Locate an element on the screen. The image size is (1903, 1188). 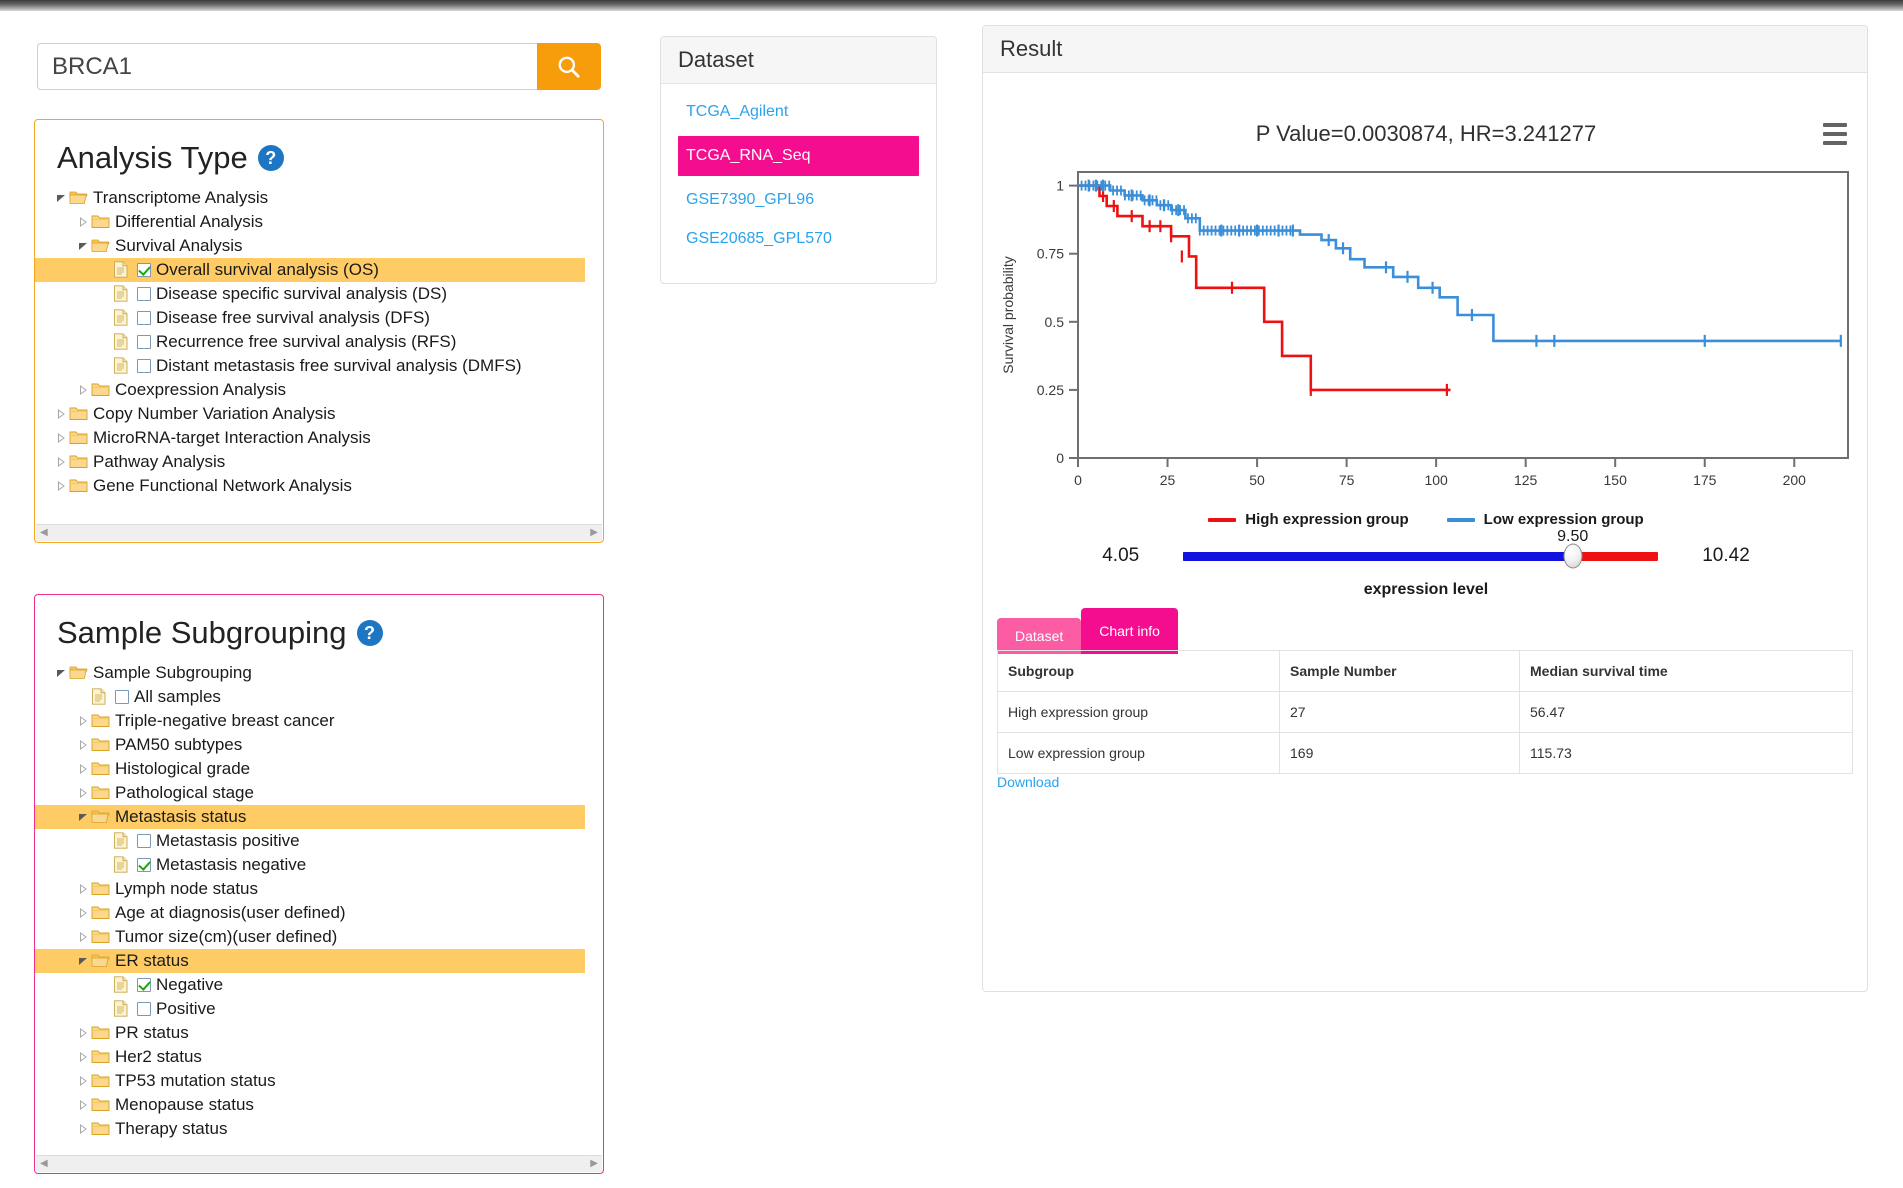
tree-item: Pathway Analysis is located at coordinates (319, 462).